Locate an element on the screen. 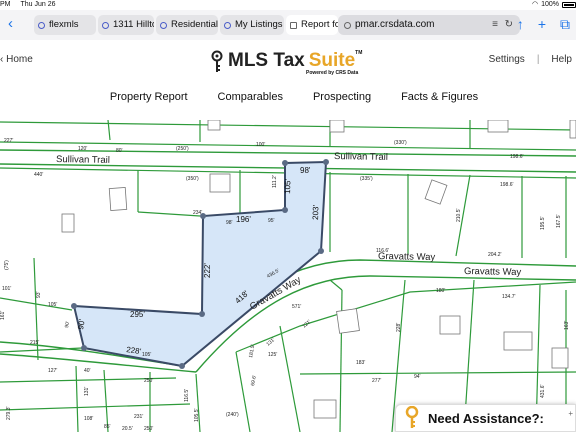 This screenshot has height=432, width=576. logo-trademark: TM is located at coordinates (359, 53).